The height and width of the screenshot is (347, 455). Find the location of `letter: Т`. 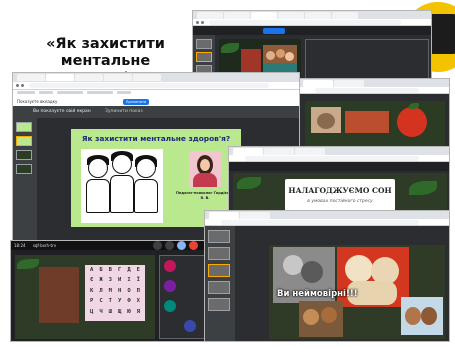

letter: Т is located at coordinates (110, 301).